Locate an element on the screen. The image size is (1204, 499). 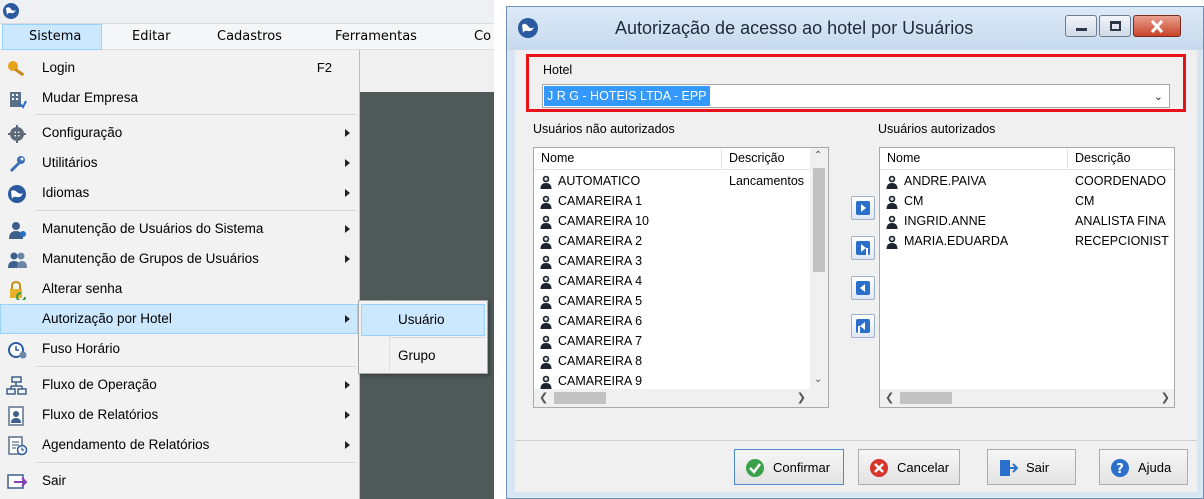
menu-item-label: Mudar Empresa is located at coordinates (90, 97).